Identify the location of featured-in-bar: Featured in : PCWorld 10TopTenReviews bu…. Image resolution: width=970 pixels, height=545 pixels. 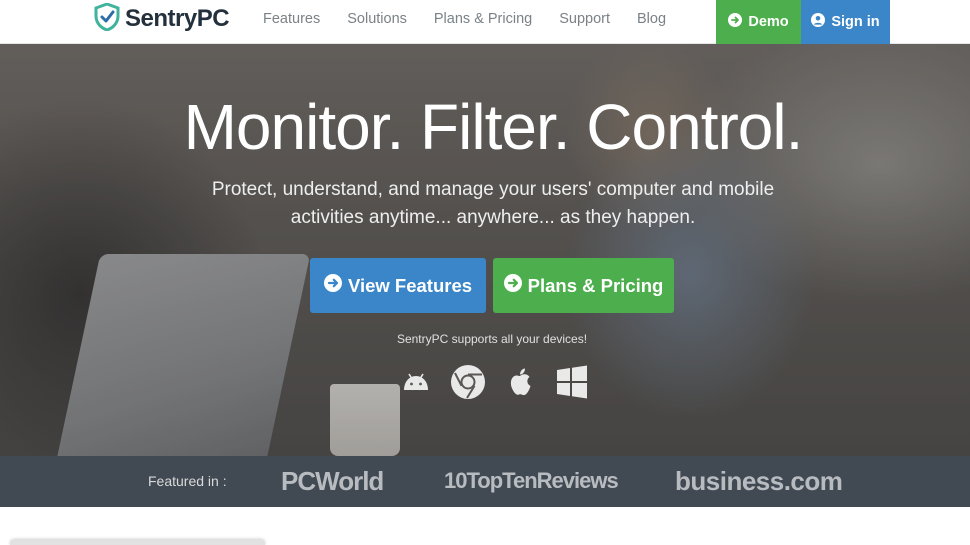
(485, 481).